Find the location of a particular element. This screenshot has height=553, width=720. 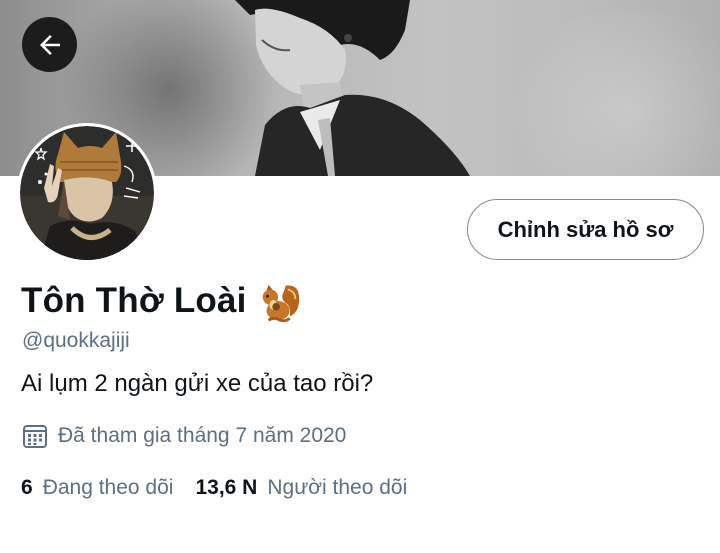

followers-count: 13,6 N is located at coordinates (226, 487).